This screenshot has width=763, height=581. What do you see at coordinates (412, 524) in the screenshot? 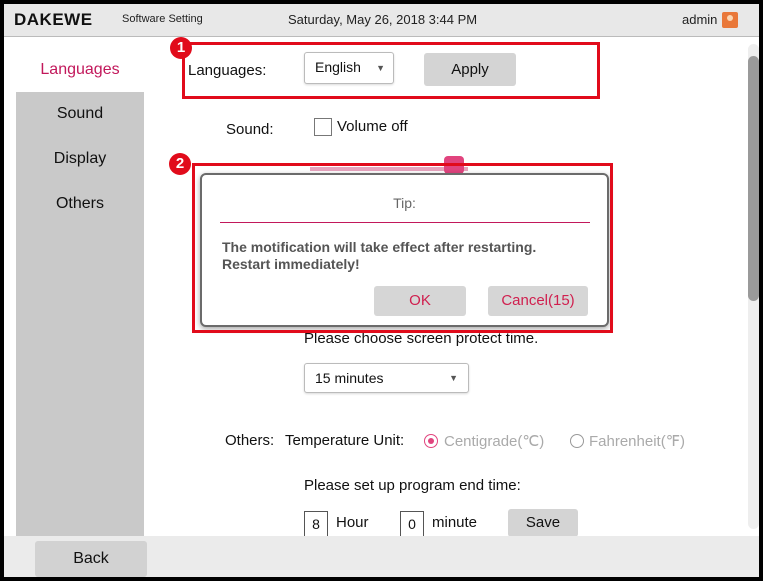
I see `minute-input: 0` at bounding box center [412, 524].